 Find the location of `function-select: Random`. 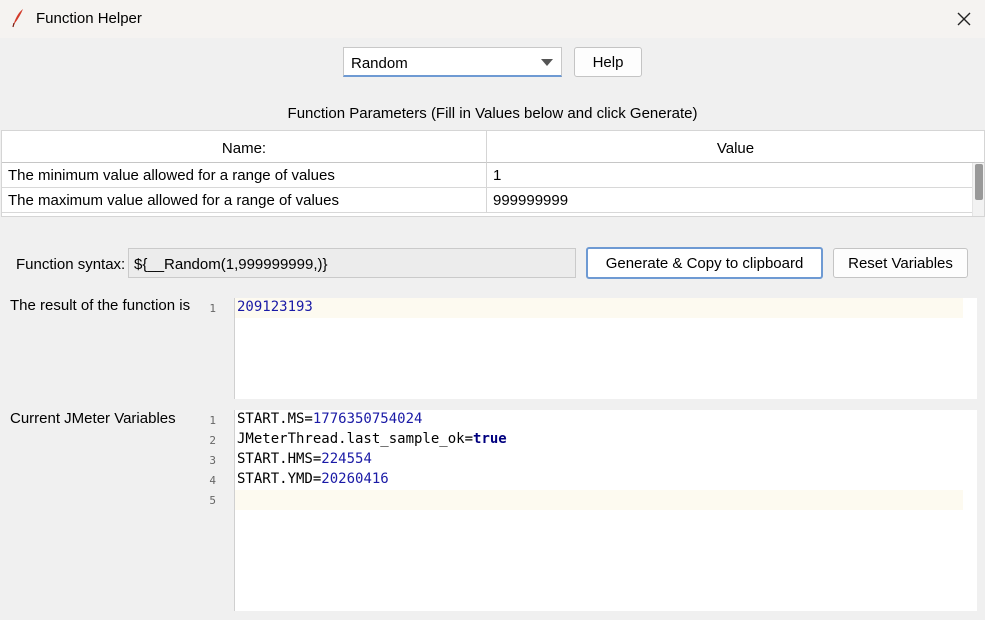

function-select: Random is located at coordinates (452, 62).